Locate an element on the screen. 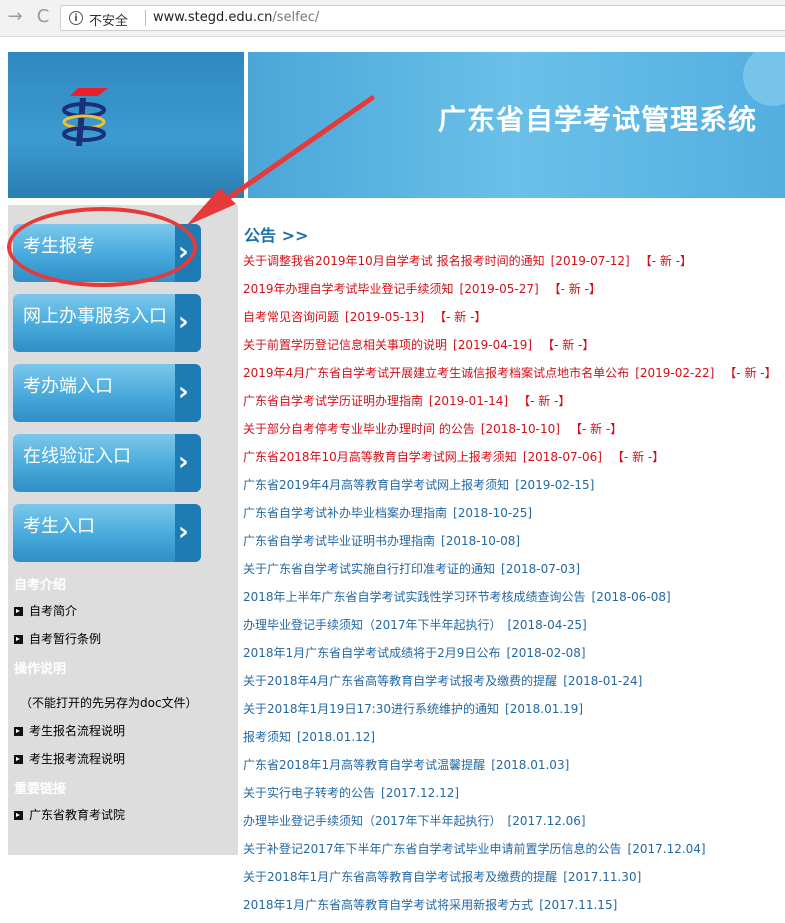 This screenshot has width=785, height=923. exam-logo-icon is located at coordinates (85, 117).